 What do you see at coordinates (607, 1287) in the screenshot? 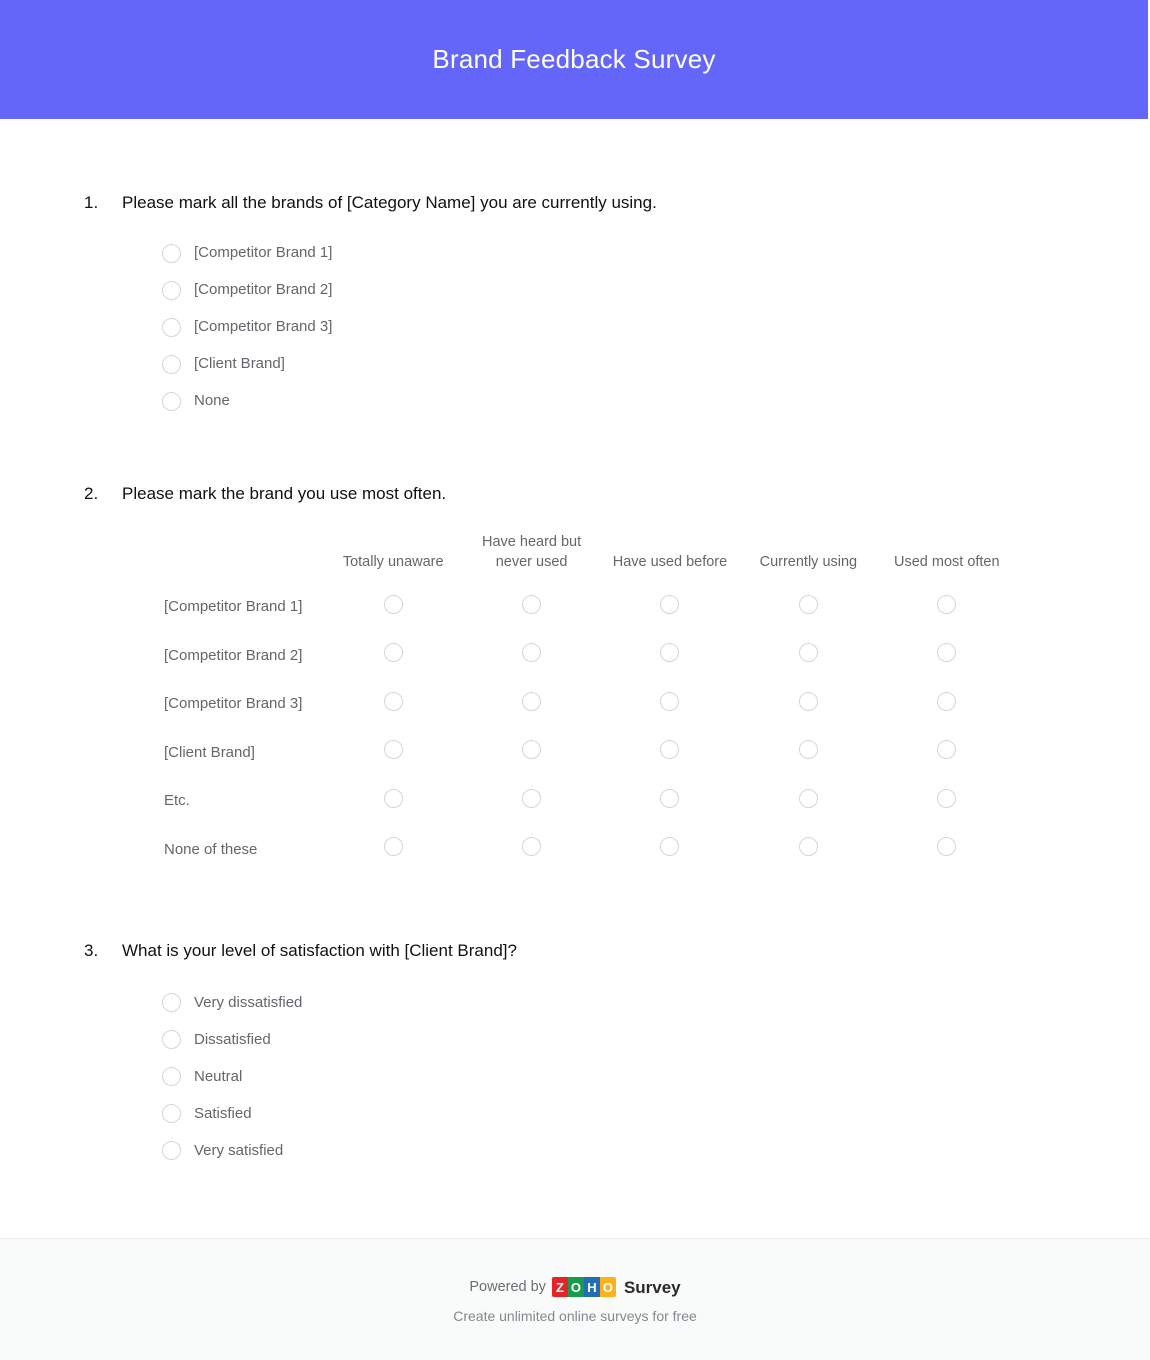
I see `zoho-logo-letter-o2: O` at bounding box center [607, 1287].